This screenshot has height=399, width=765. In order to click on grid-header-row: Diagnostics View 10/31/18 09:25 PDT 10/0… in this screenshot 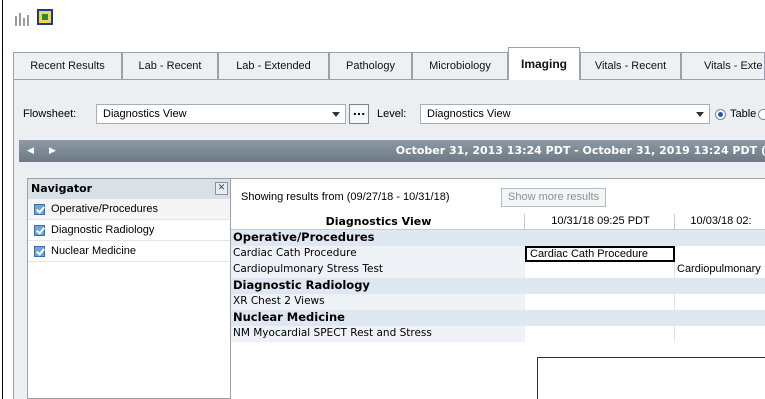, I will do `click(498, 222)`.